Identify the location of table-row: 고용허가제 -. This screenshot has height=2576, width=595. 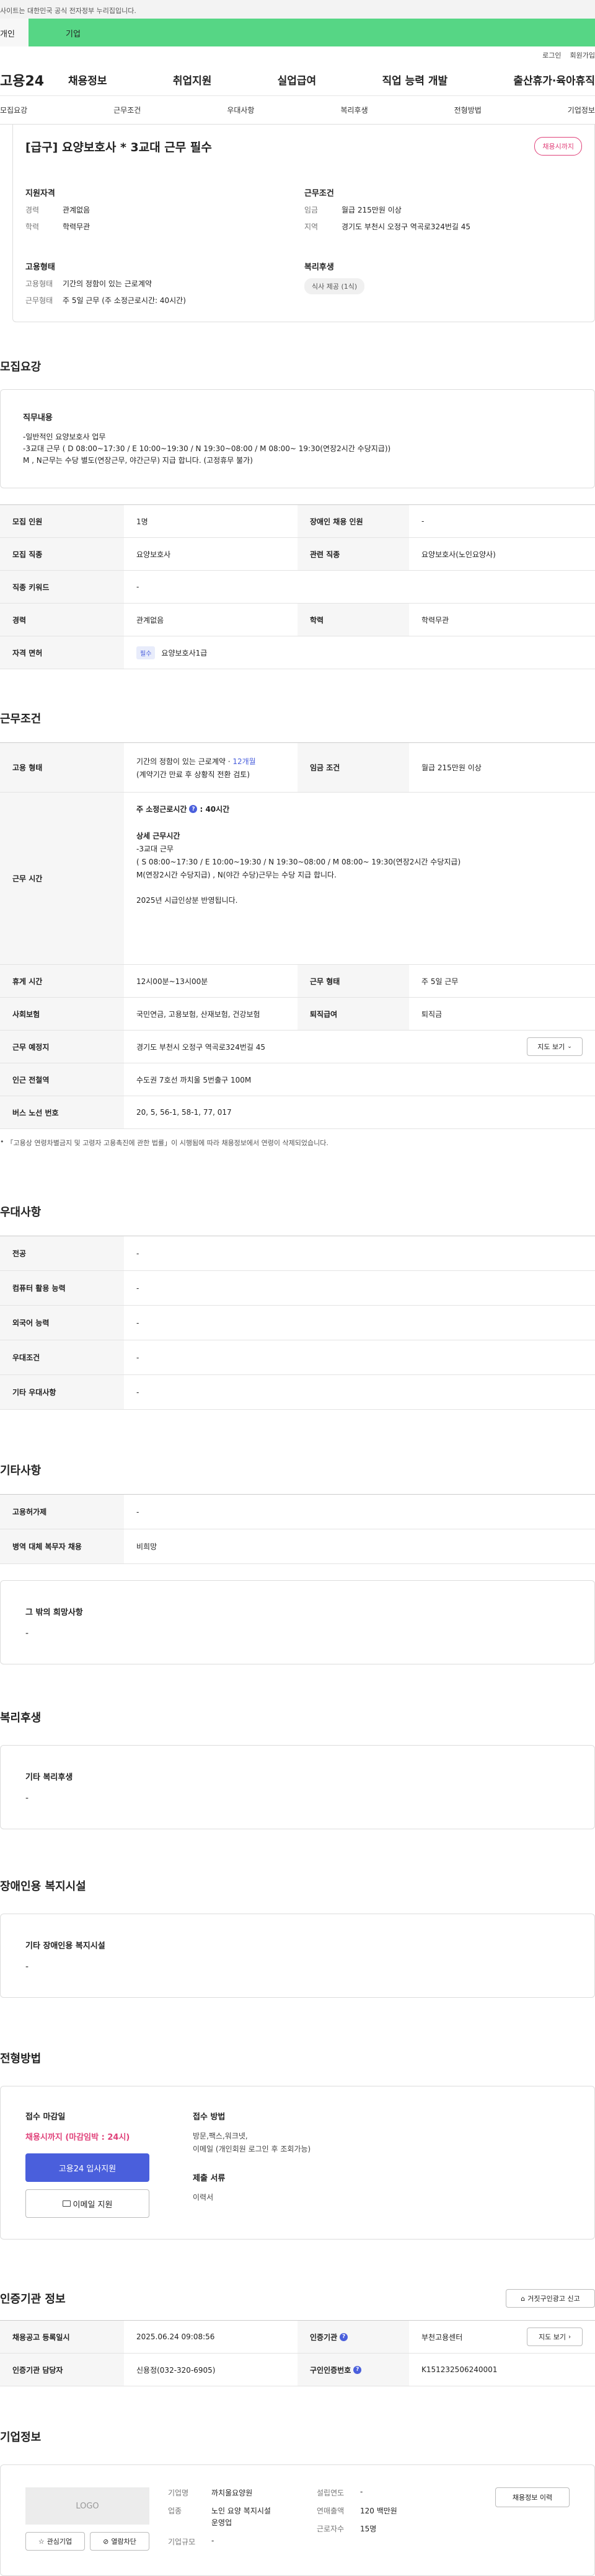
(297, 1512).